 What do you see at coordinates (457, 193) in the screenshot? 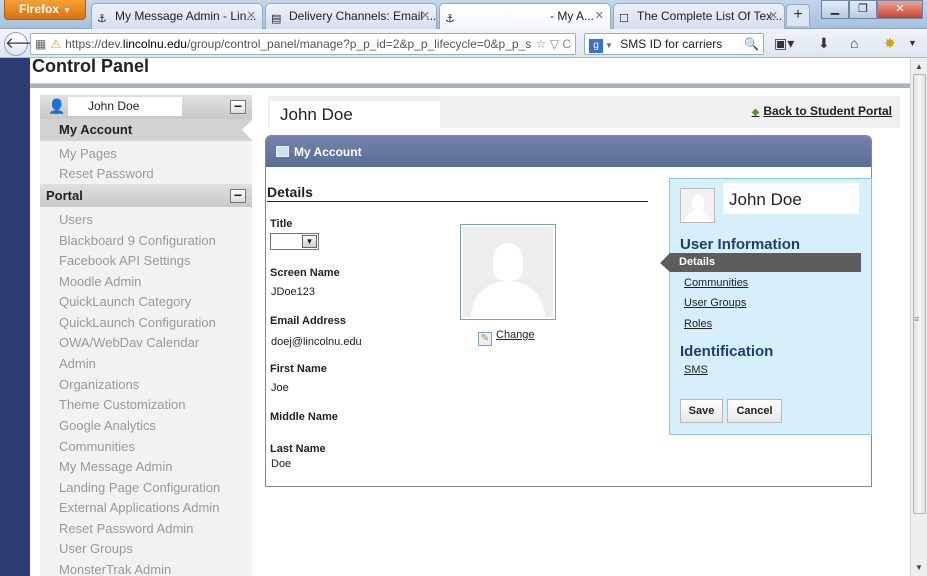
I see `details-heading: Details` at bounding box center [457, 193].